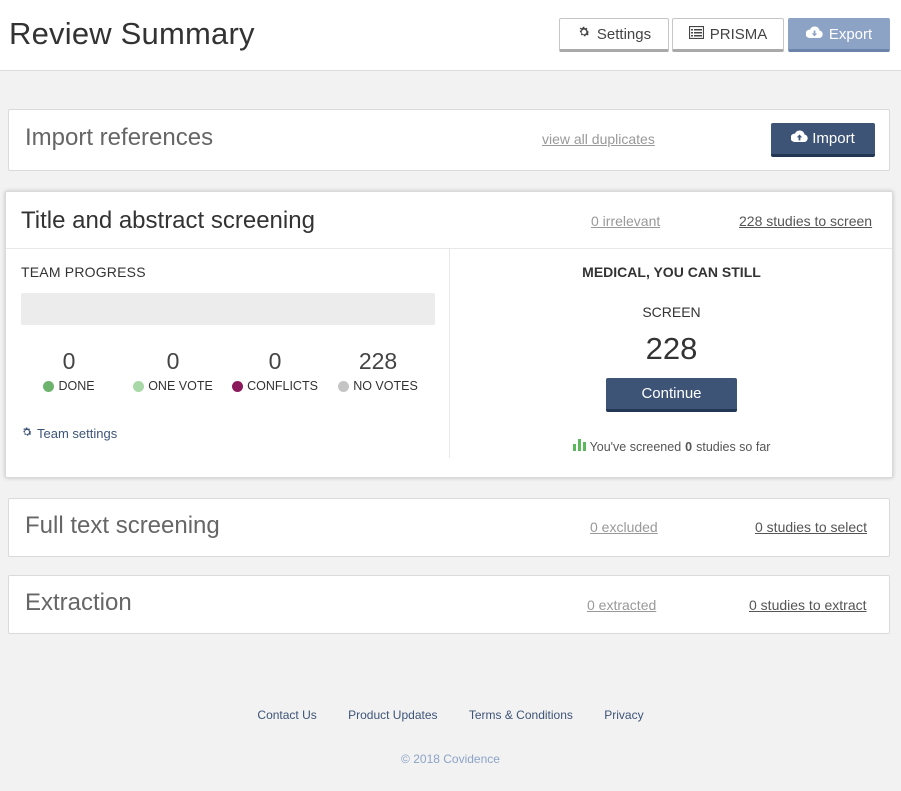  Describe the element at coordinates (122, 525) in the screenshot. I see `full-text-title: Full text screening` at that location.